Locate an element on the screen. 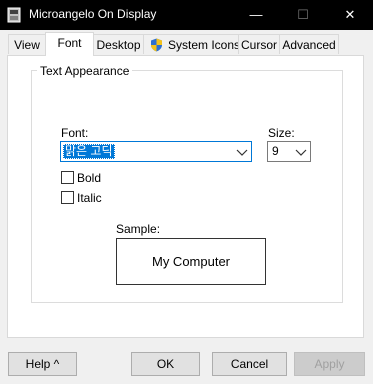 The width and height of the screenshot is (373, 384). italic-checkbox is located at coordinates (67, 197).